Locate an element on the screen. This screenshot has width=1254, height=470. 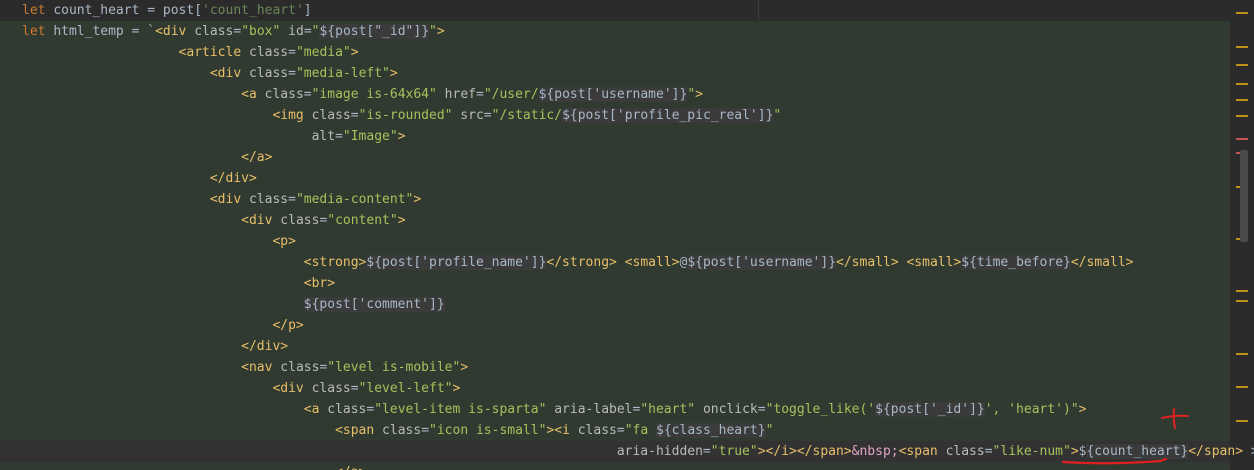
code-token: <article is located at coordinates (213, 52).